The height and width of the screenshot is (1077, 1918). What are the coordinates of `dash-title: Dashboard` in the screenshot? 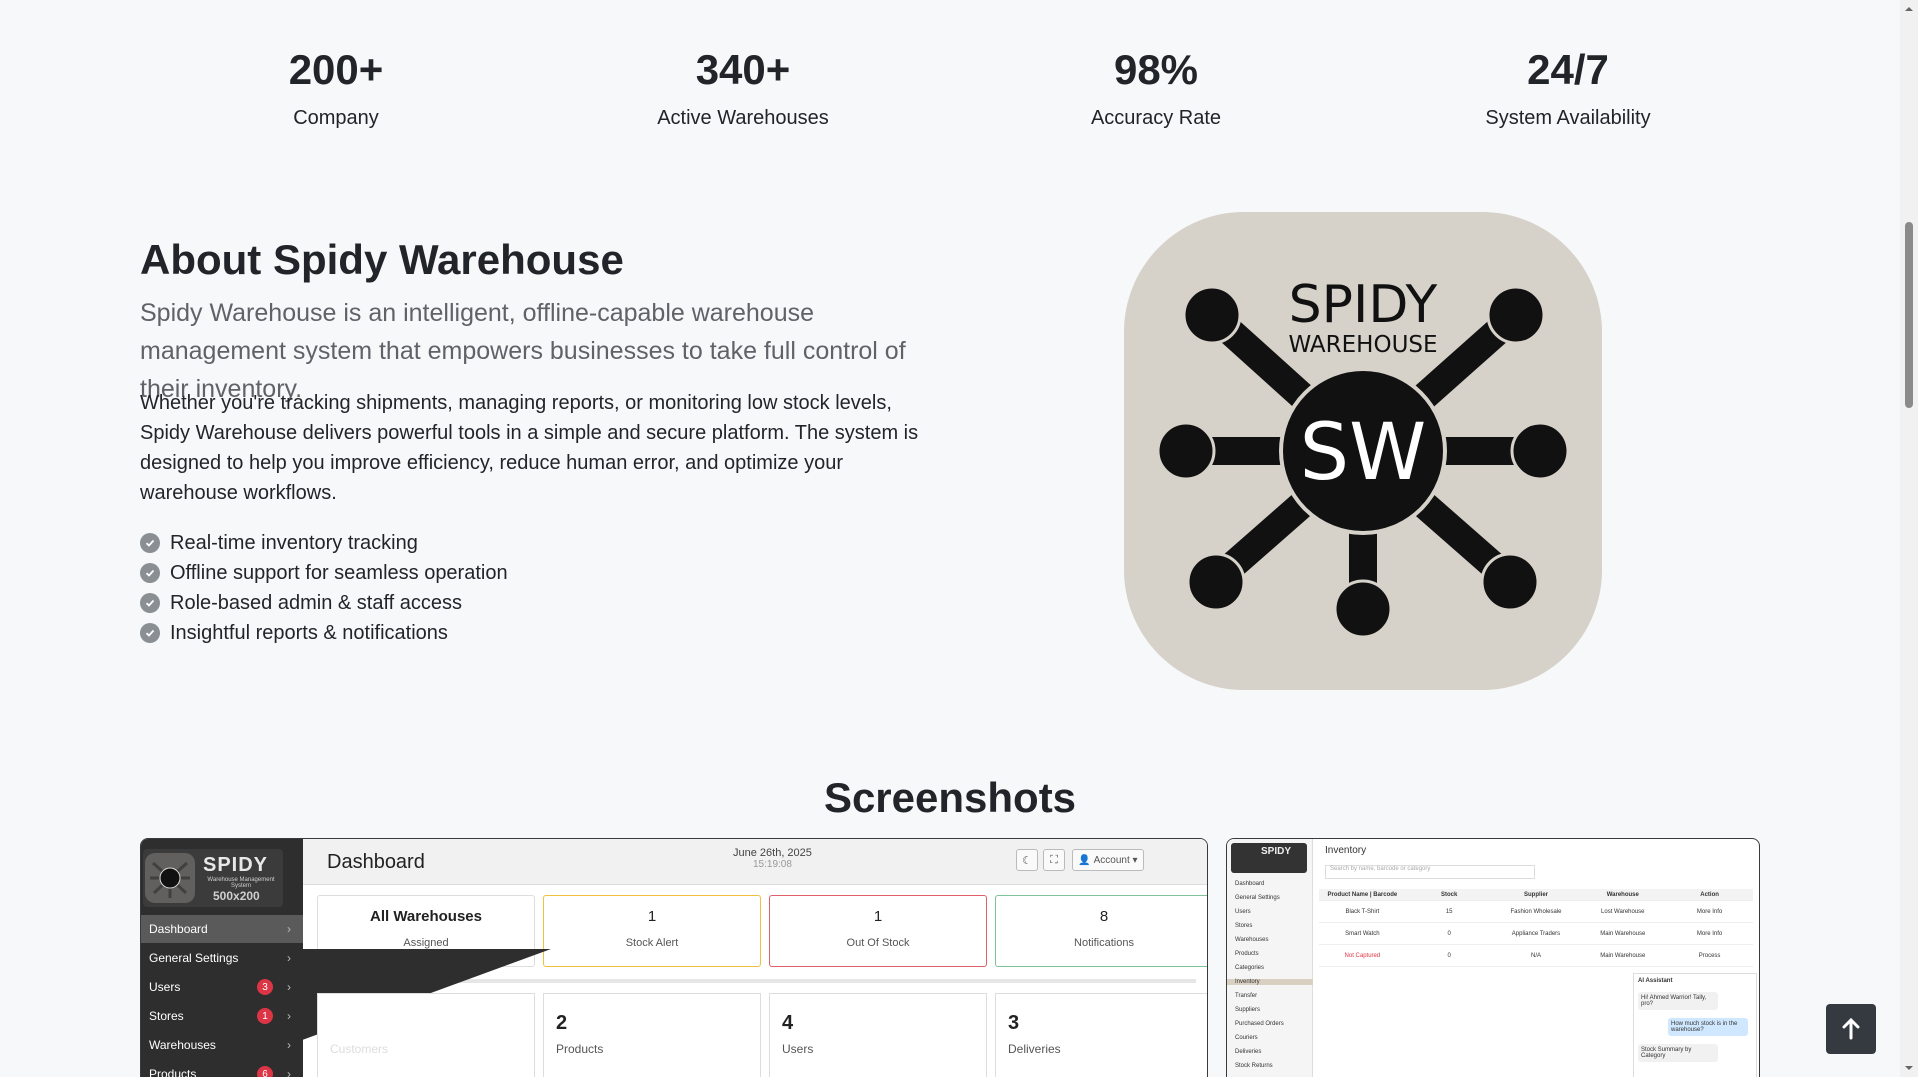 It's located at (376, 862).